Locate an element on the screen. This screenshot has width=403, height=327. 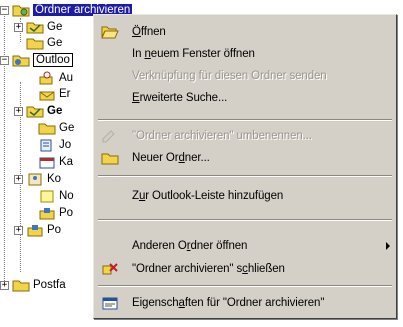
tree-item-label: Ka is located at coordinates (66, 162).